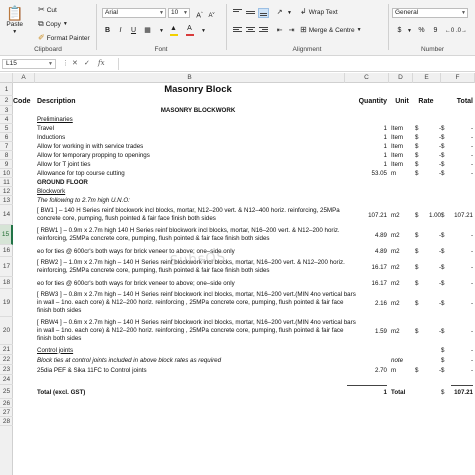 The width and height of the screenshot is (475, 475). Describe the element at coordinates (198, 173) in the screenshot. I see `description-cell: Allowance for top course cutting` at that location.